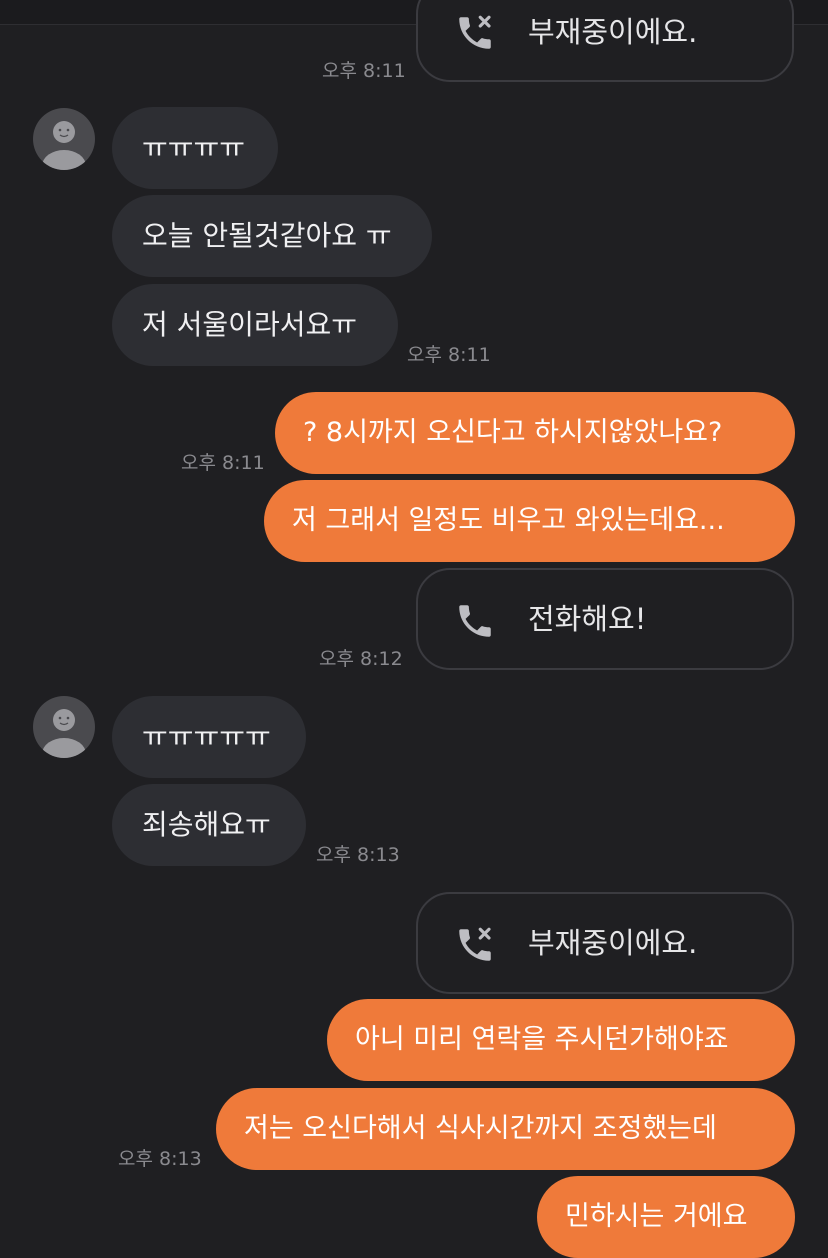  Describe the element at coordinates (666, 1217) in the screenshot. I see `outgoing-message: 민하시는 거에요` at that location.